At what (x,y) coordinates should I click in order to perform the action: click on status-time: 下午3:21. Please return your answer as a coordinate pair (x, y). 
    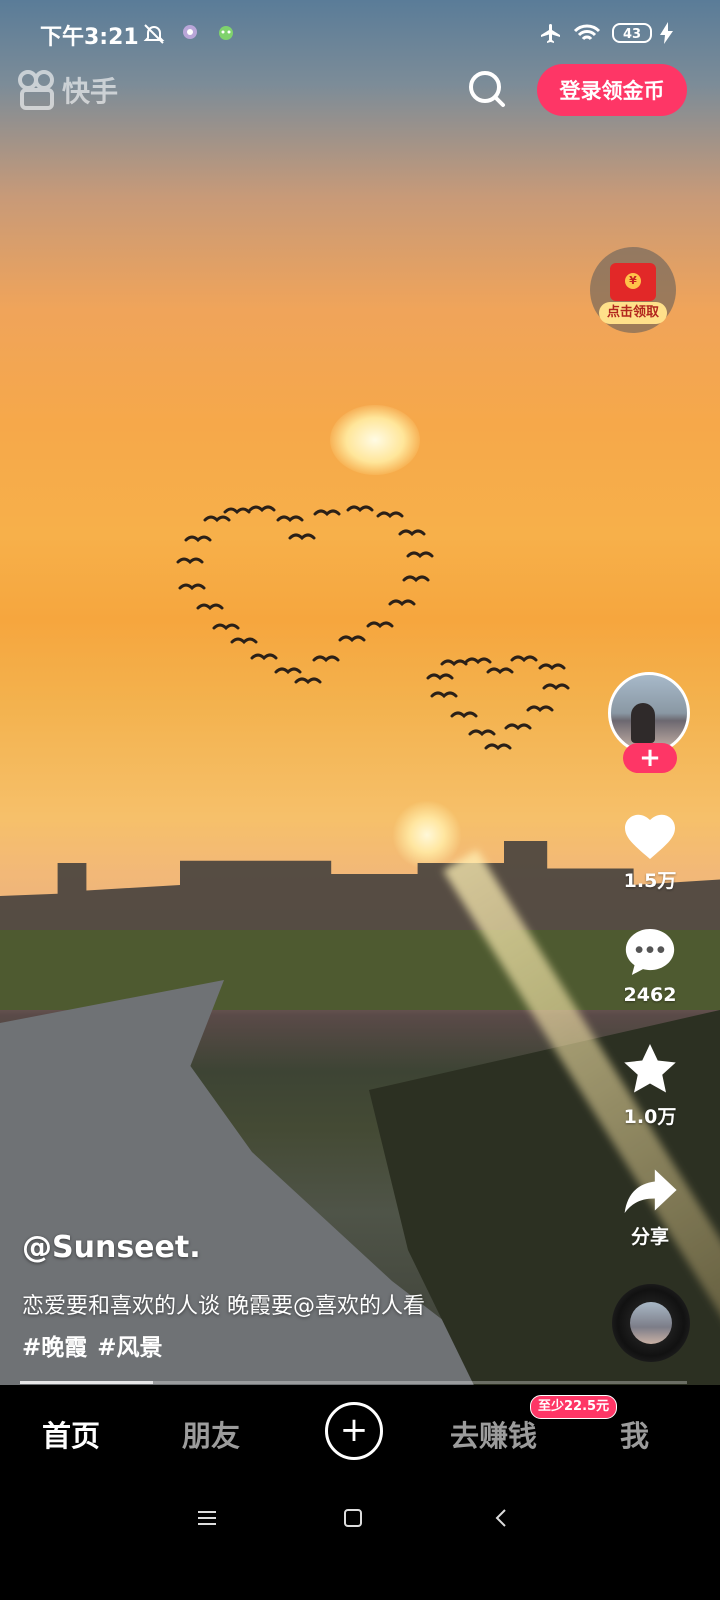
    Looking at the image, I should click on (89, 37).